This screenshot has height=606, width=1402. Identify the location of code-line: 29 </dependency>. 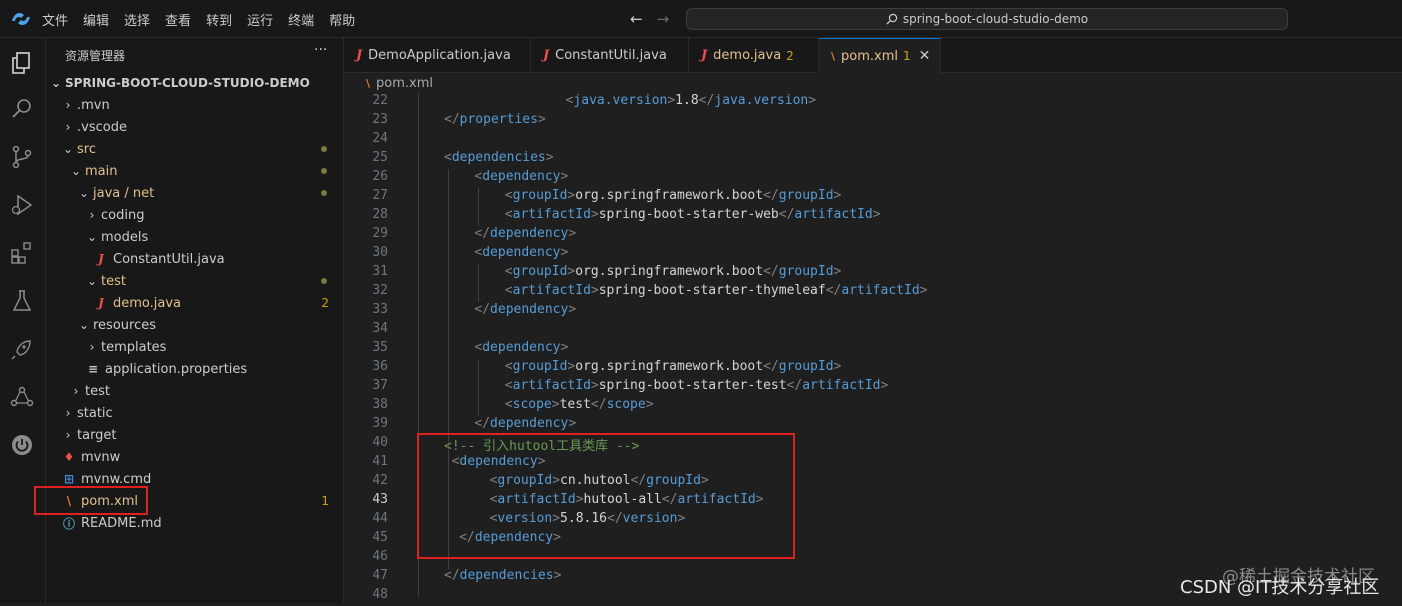
(873, 235).